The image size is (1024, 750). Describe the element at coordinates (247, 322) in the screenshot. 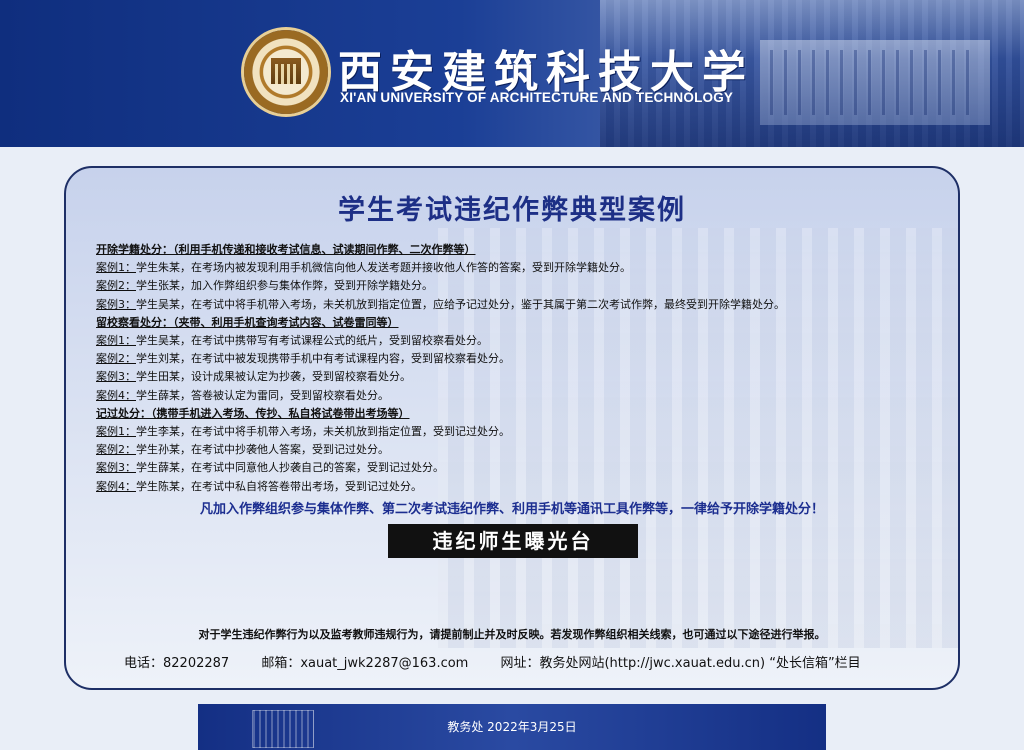

I see `section-heading-probation: 留校察看处分：（夹带、利用手机查询考试内容、试卷雷同等）` at that location.